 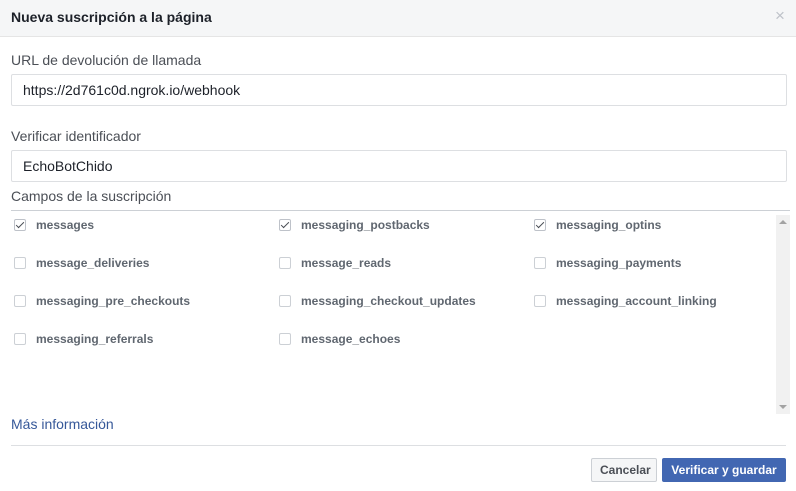 I want to click on field-item-messaging-account-linking: messaging_account_linking, so click(x=625, y=301).